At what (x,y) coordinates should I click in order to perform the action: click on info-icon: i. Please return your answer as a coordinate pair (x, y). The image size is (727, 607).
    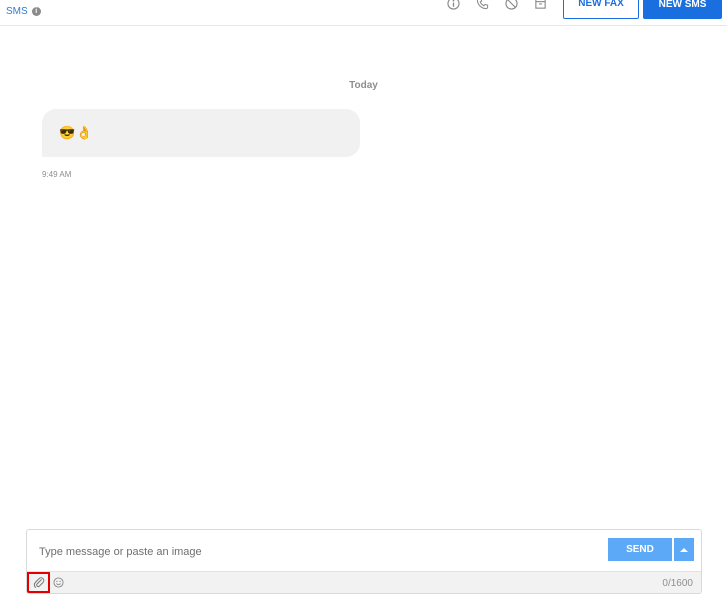
    Looking at the image, I should click on (36, 11).